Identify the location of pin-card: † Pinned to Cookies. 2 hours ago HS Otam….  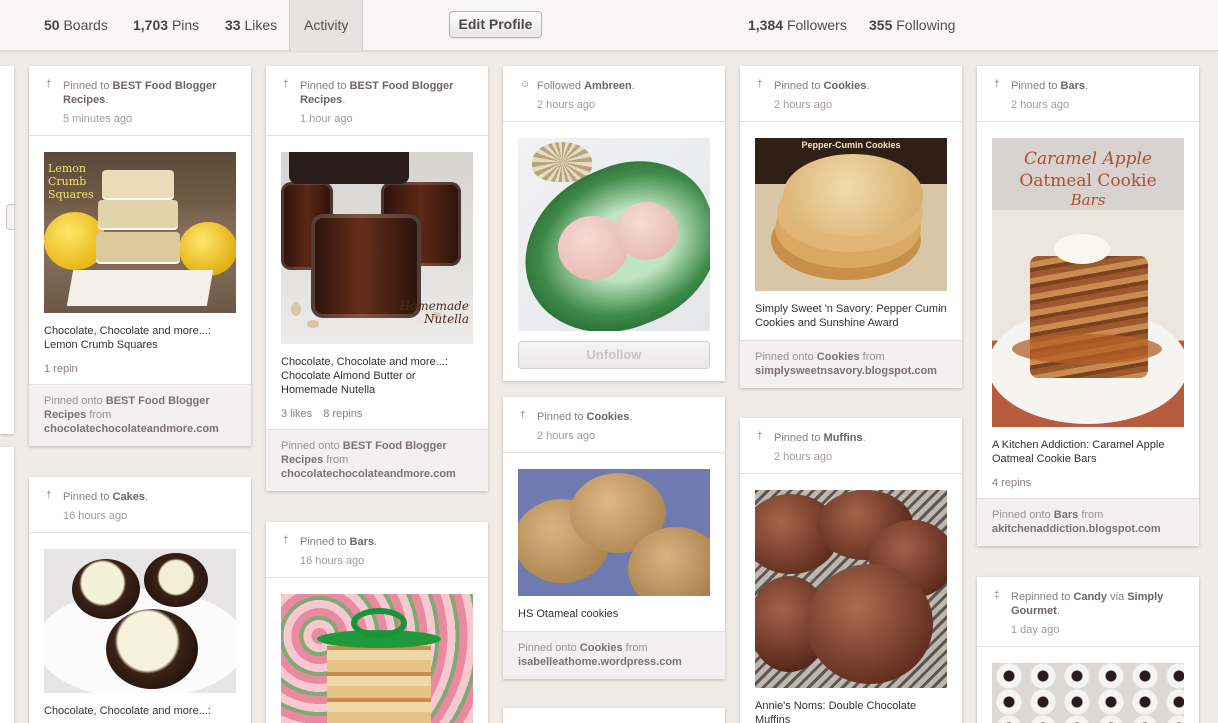
(614, 538).